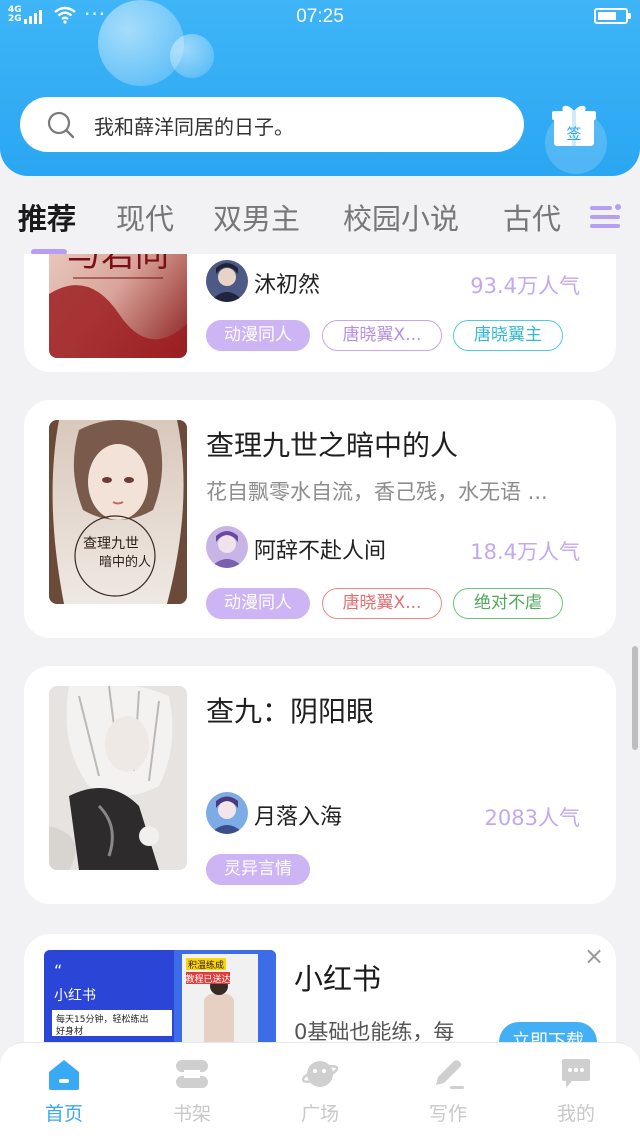  Describe the element at coordinates (320, 551) in the screenshot. I see `author-name: 阿辞不赴人间` at that location.